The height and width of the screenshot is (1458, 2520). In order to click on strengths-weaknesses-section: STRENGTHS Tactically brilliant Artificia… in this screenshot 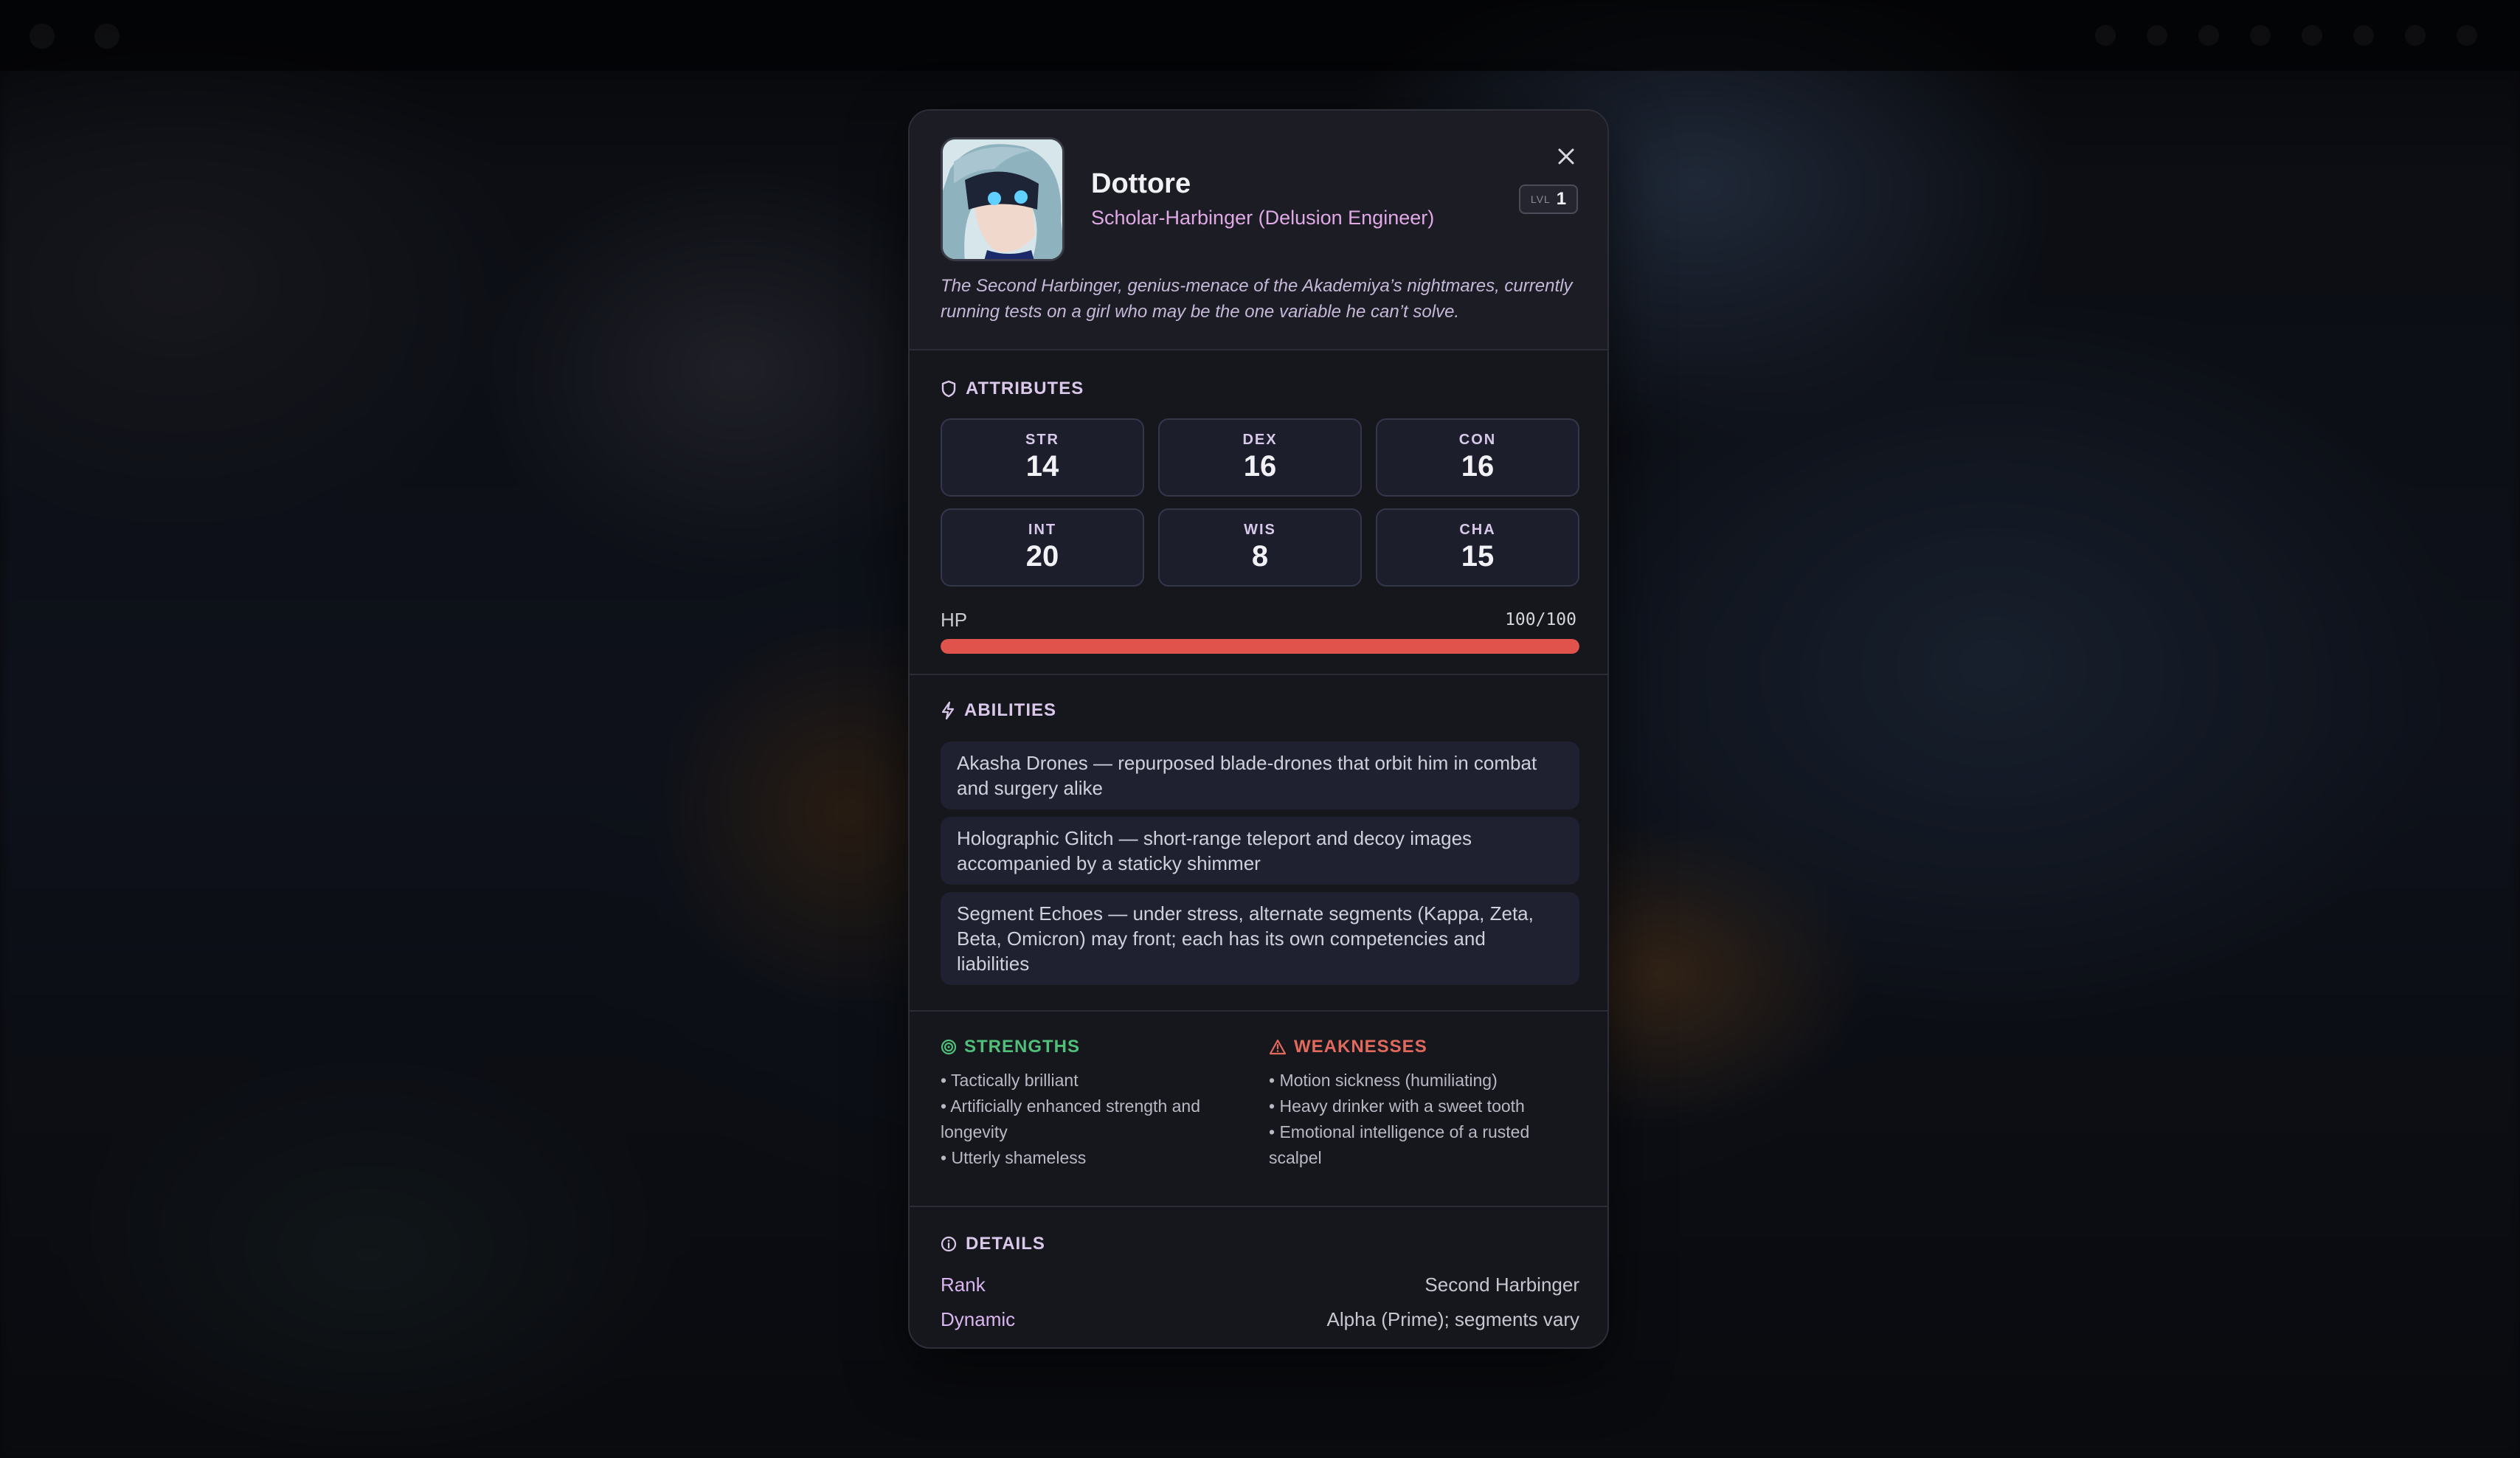, I will do `click(1258, 1109)`.